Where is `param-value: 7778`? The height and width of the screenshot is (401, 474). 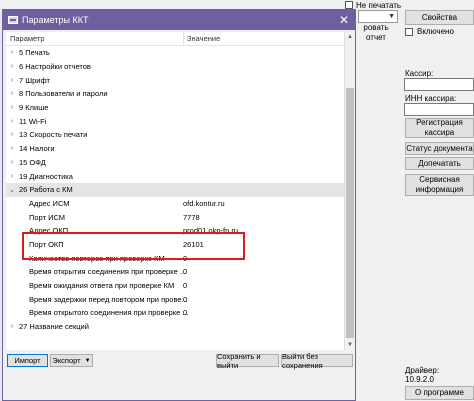
param-value: 7778 is located at coordinates (191, 217).